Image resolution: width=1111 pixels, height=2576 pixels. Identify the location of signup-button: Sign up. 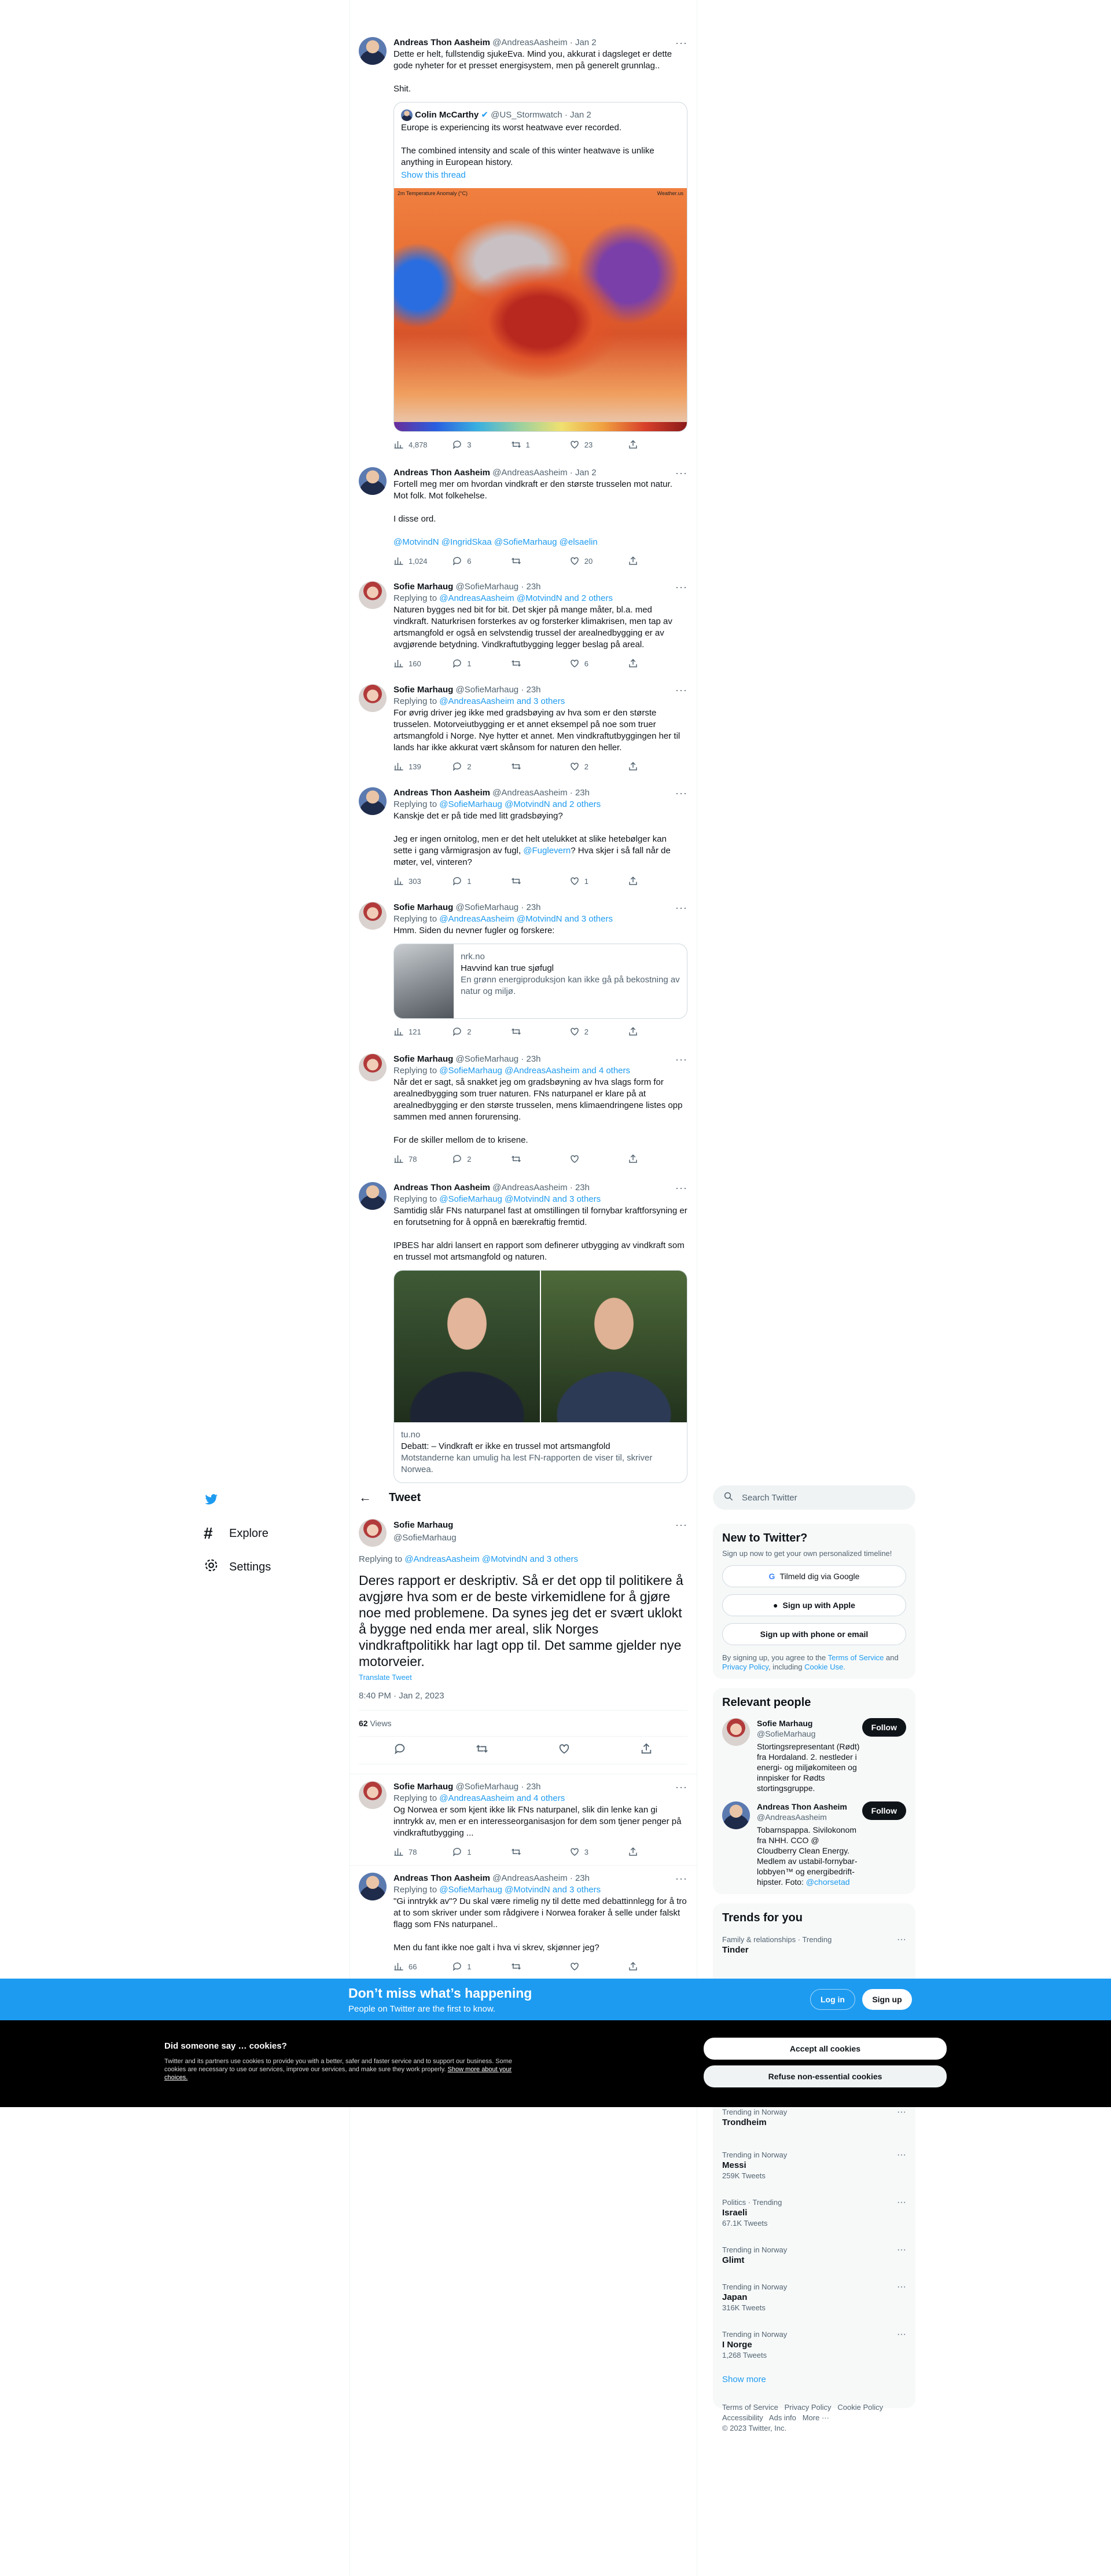
(887, 1999).